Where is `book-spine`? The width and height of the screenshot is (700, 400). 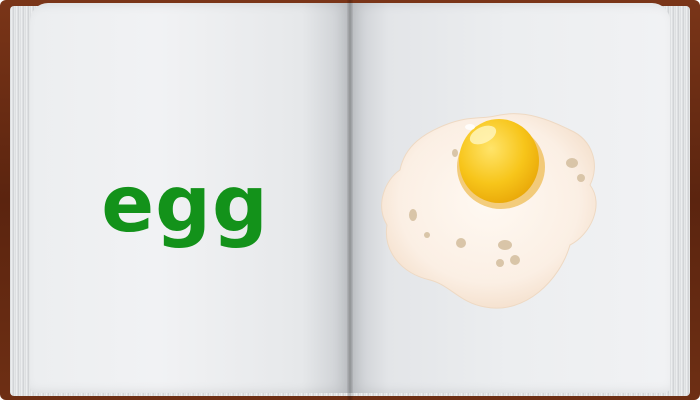
book-spine is located at coordinates (350, 200).